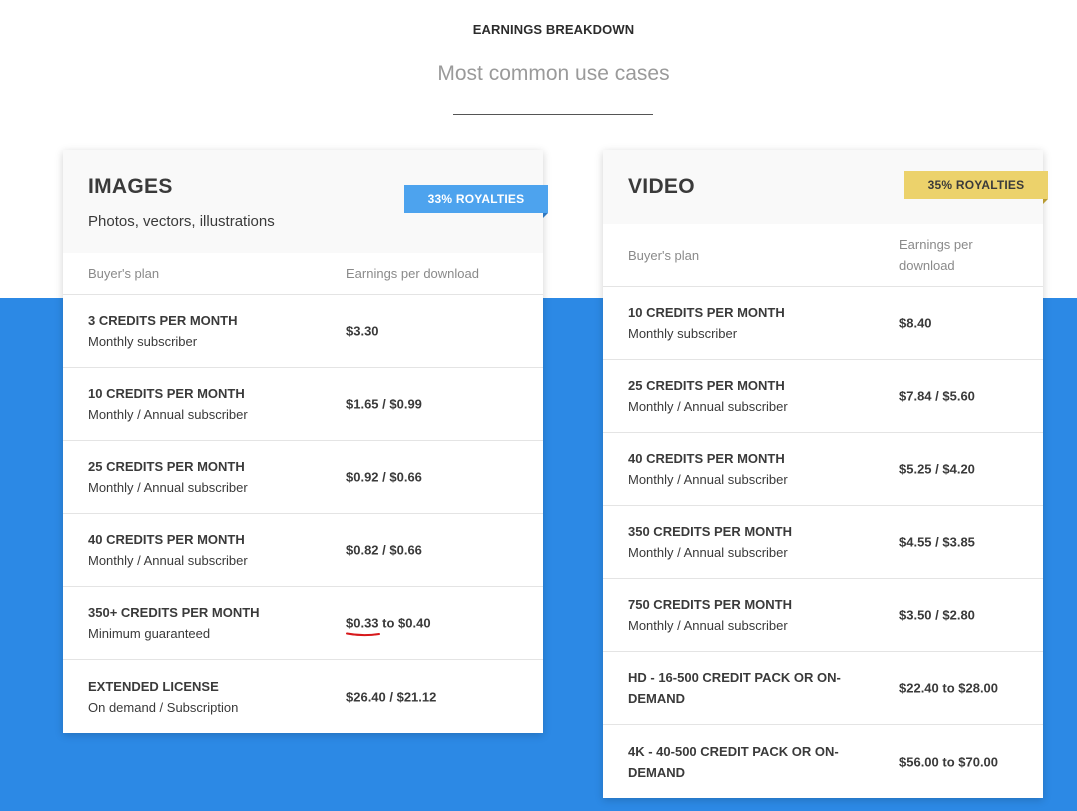 The image size is (1077, 811). Describe the element at coordinates (124, 273) in the screenshot. I see `images-col-plan: Buyer's plan` at that location.